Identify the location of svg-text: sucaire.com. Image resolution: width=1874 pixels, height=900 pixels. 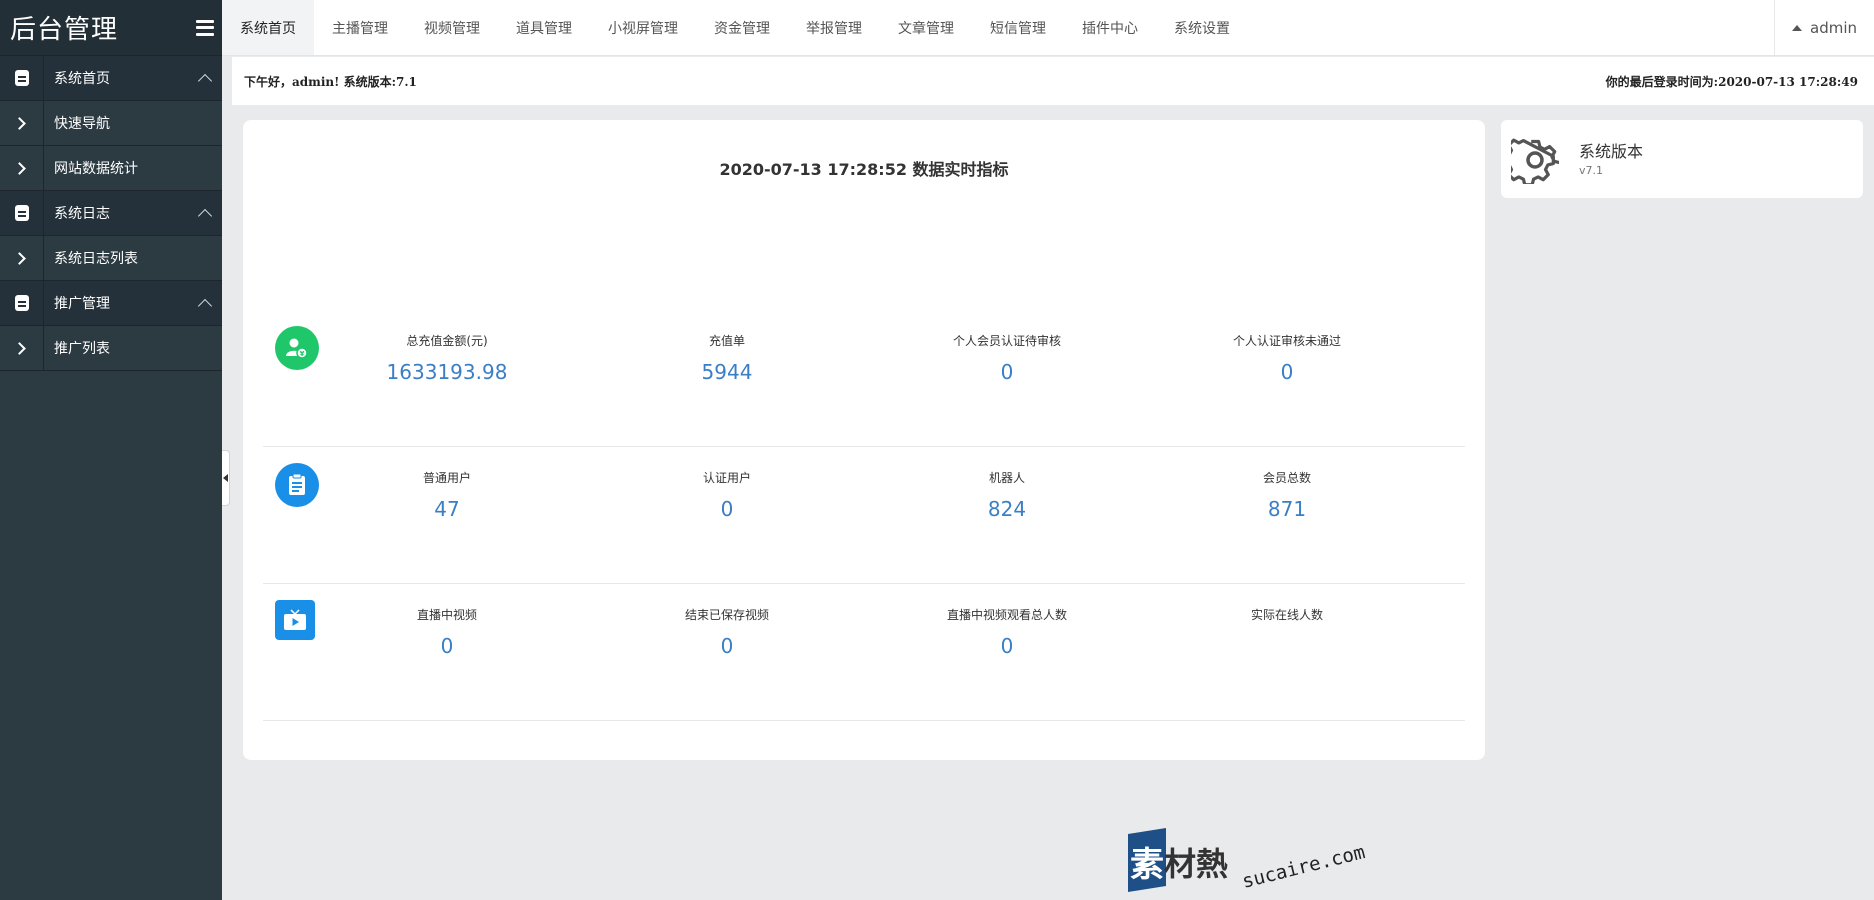
(1303, 867).